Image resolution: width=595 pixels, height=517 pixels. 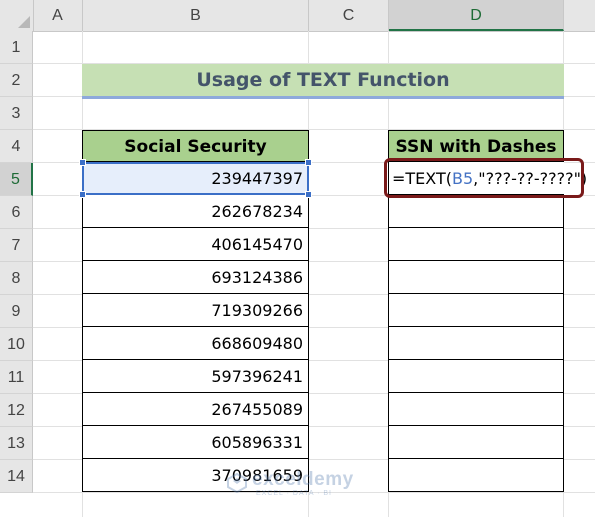 I want to click on column-header-c: C, so click(x=349, y=15).